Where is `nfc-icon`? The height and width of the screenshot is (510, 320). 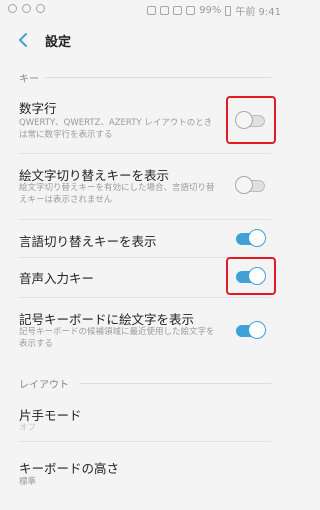 nfc-icon is located at coordinates (152, 10).